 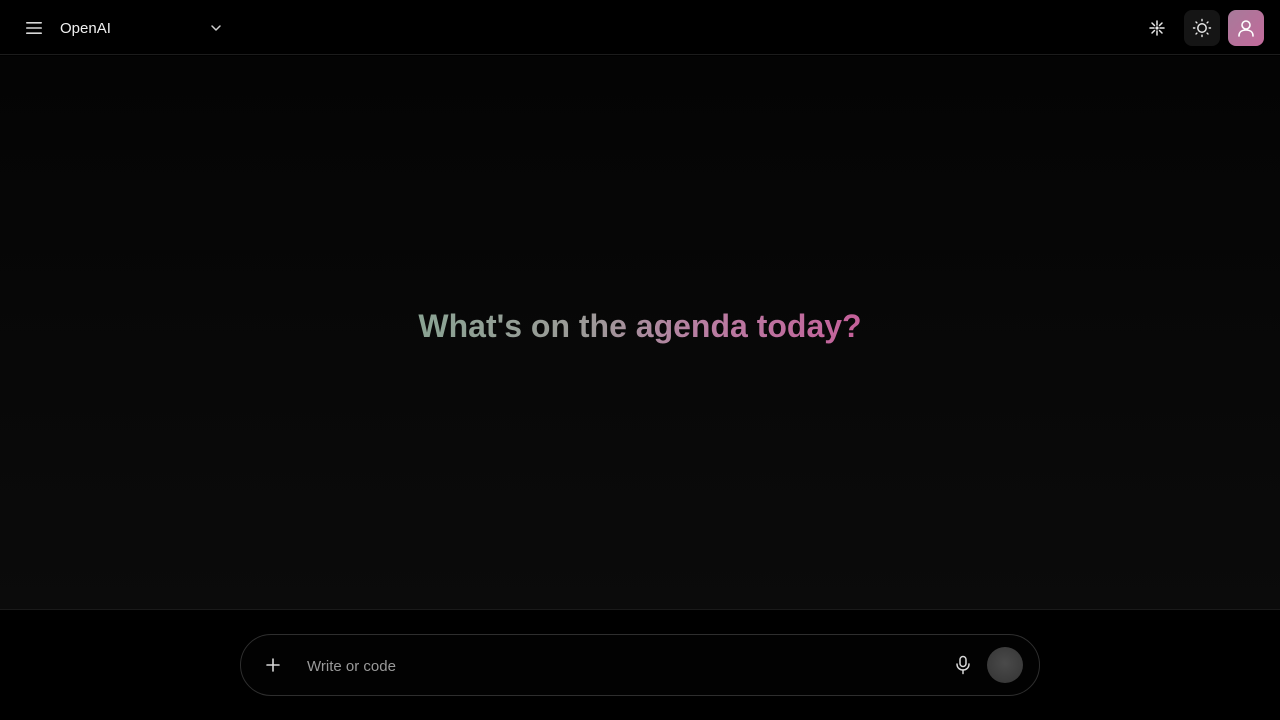 I want to click on voice-input-button, so click(x=963, y=665).